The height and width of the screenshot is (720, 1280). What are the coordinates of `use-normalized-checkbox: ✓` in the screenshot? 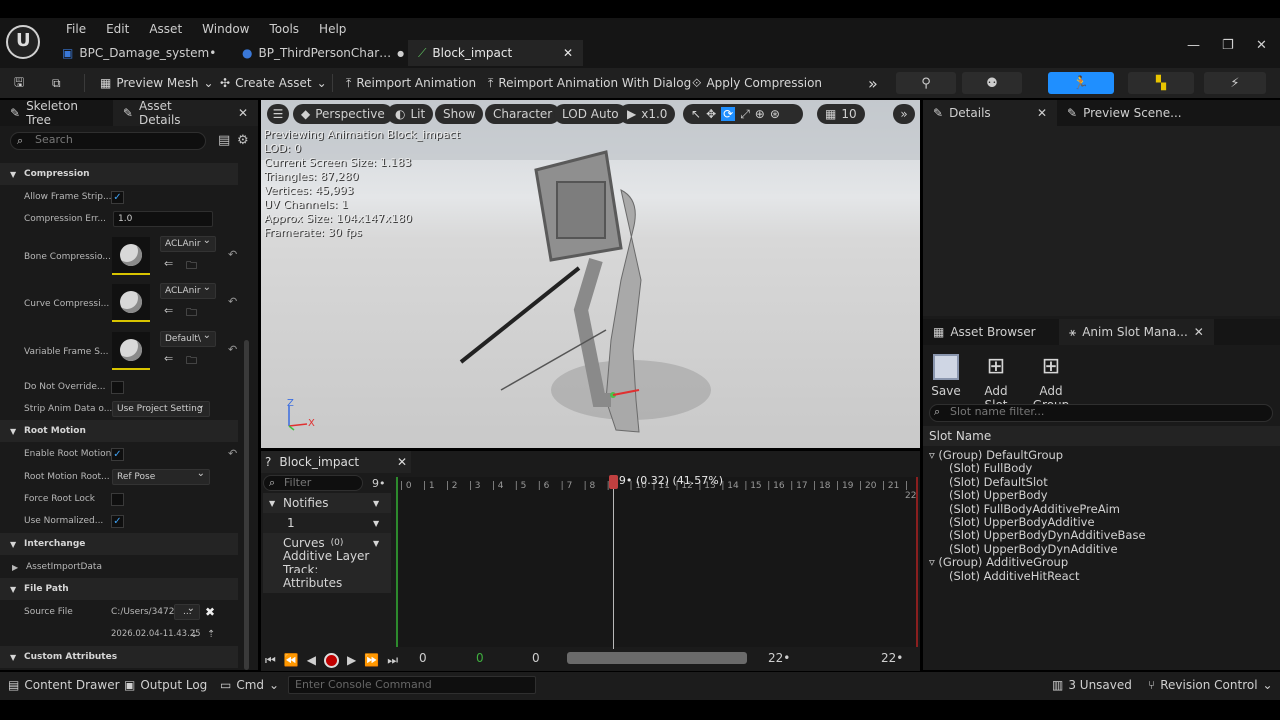 It's located at (117, 521).